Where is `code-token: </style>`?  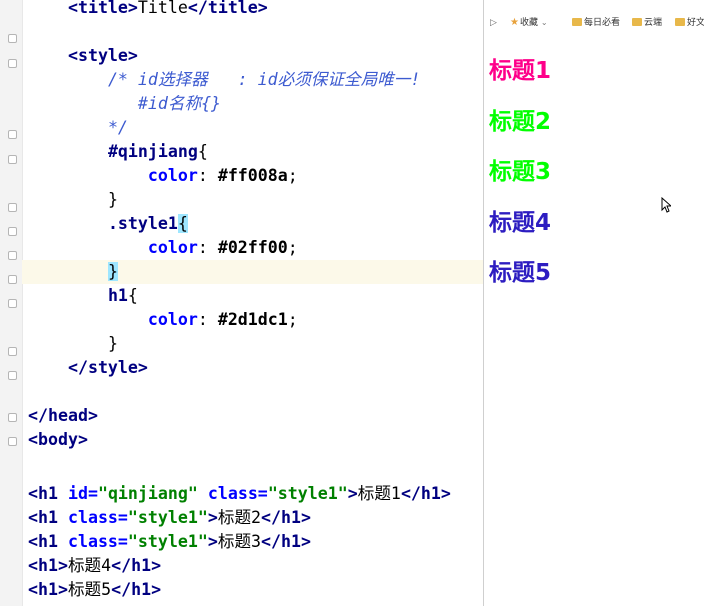 code-token: </style> is located at coordinates (107, 367).